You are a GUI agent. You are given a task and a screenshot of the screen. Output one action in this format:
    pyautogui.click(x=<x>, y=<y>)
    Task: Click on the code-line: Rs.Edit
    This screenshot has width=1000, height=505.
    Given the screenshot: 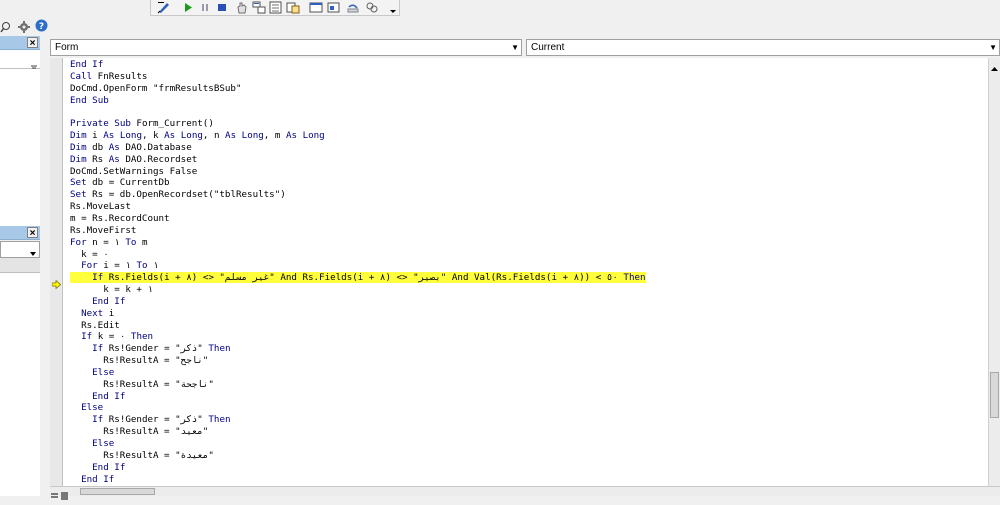 What is the action you would take?
    pyautogui.click(x=358, y=326)
    